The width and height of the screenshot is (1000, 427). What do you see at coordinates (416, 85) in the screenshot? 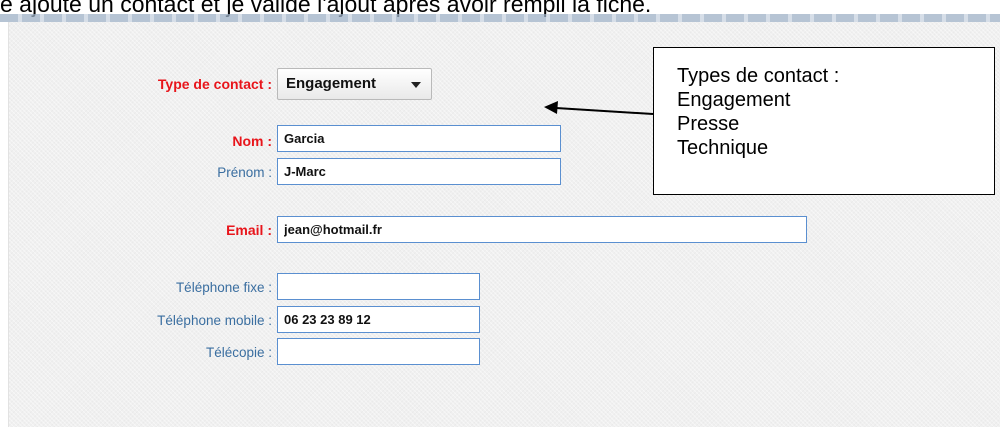
I see `chevron-down-icon` at bounding box center [416, 85].